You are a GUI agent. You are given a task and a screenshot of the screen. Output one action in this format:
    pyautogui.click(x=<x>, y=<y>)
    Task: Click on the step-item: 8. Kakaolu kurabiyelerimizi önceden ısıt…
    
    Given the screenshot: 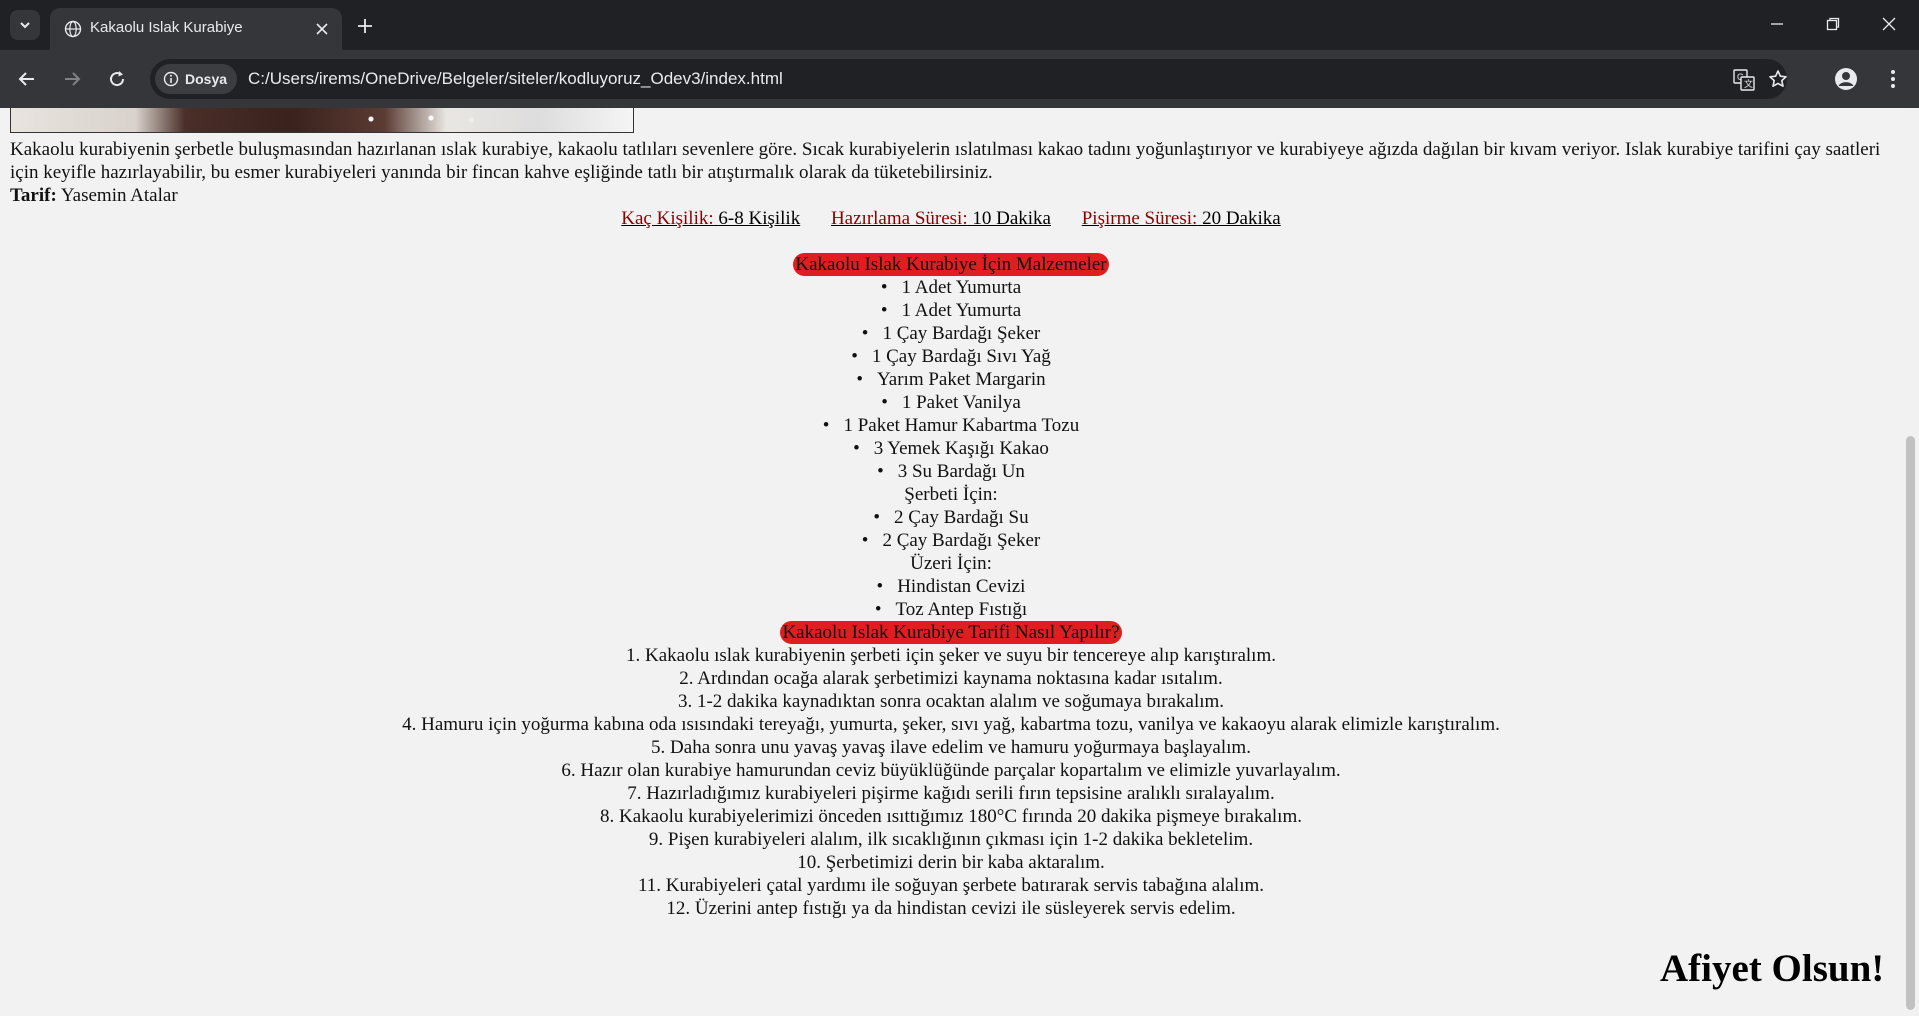 What is the action you would take?
    pyautogui.click(x=951, y=816)
    